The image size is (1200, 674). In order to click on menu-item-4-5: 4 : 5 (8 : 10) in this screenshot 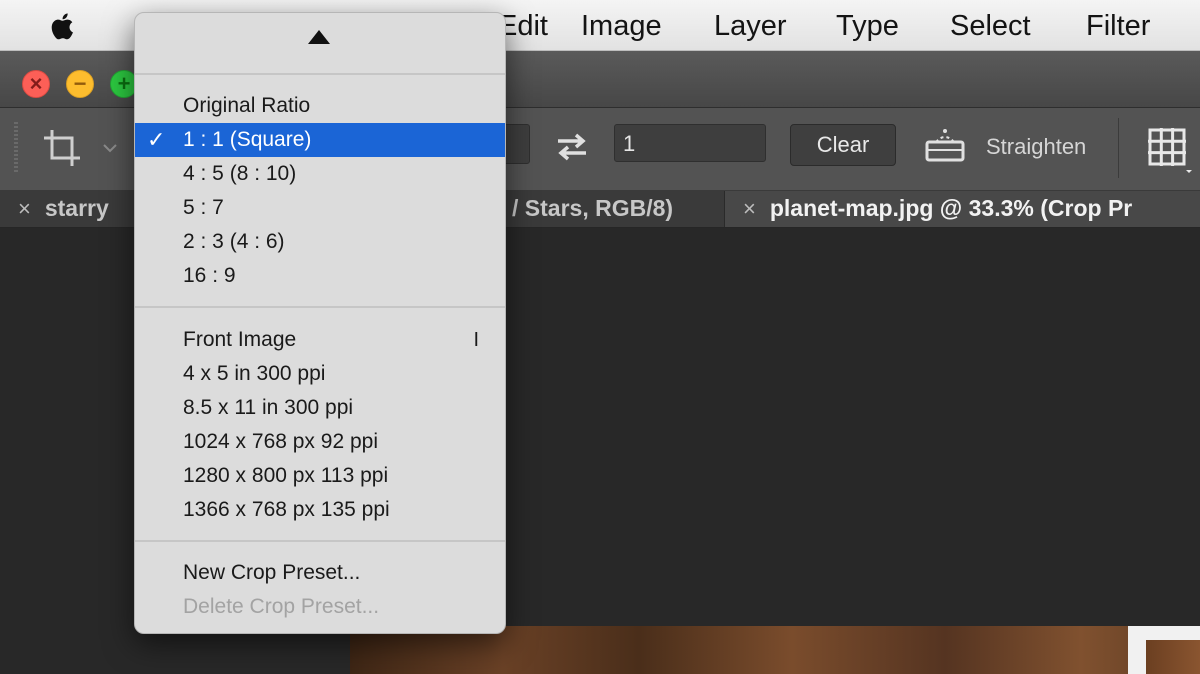, I will do `click(320, 174)`.